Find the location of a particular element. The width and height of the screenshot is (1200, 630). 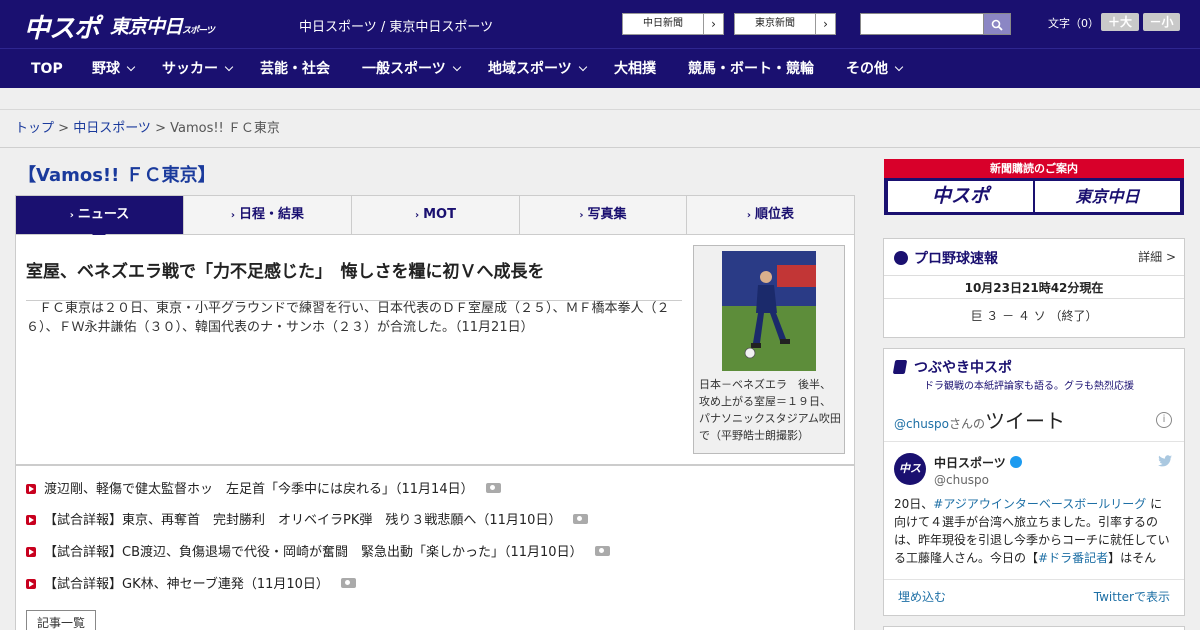

nav-label: 大相撲 is located at coordinates (635, 69).